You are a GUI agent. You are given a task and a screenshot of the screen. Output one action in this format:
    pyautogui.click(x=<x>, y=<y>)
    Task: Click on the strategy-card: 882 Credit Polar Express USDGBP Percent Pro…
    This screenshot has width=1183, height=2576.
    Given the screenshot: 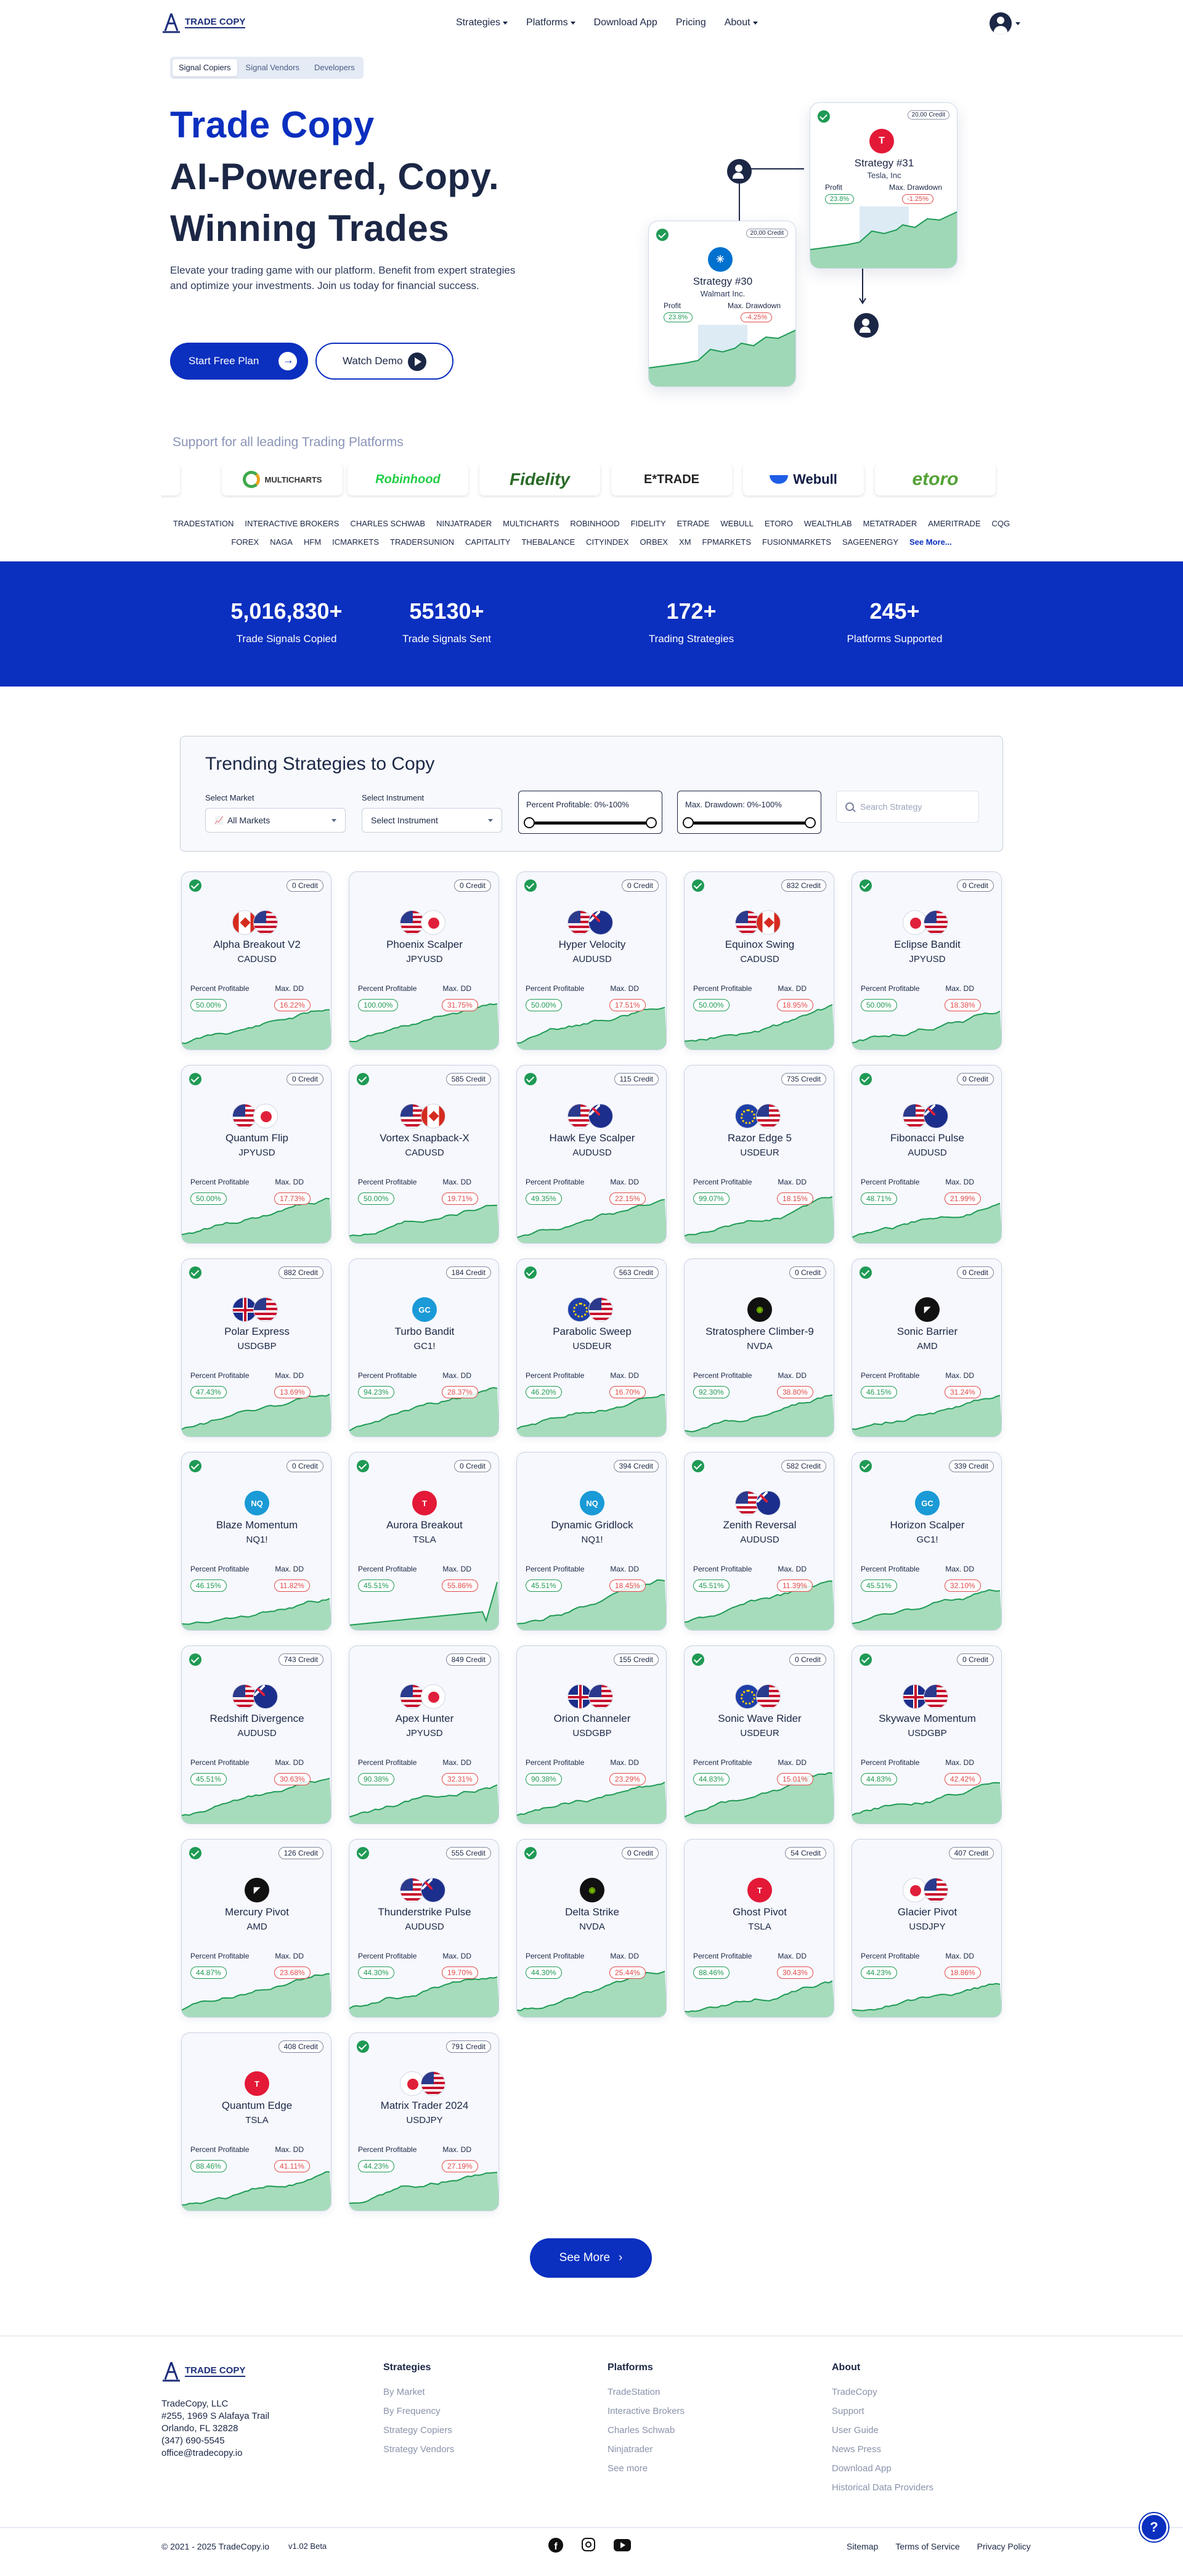 What is the action you would take?
    pyautogui.click(x=256, y=1348)
    